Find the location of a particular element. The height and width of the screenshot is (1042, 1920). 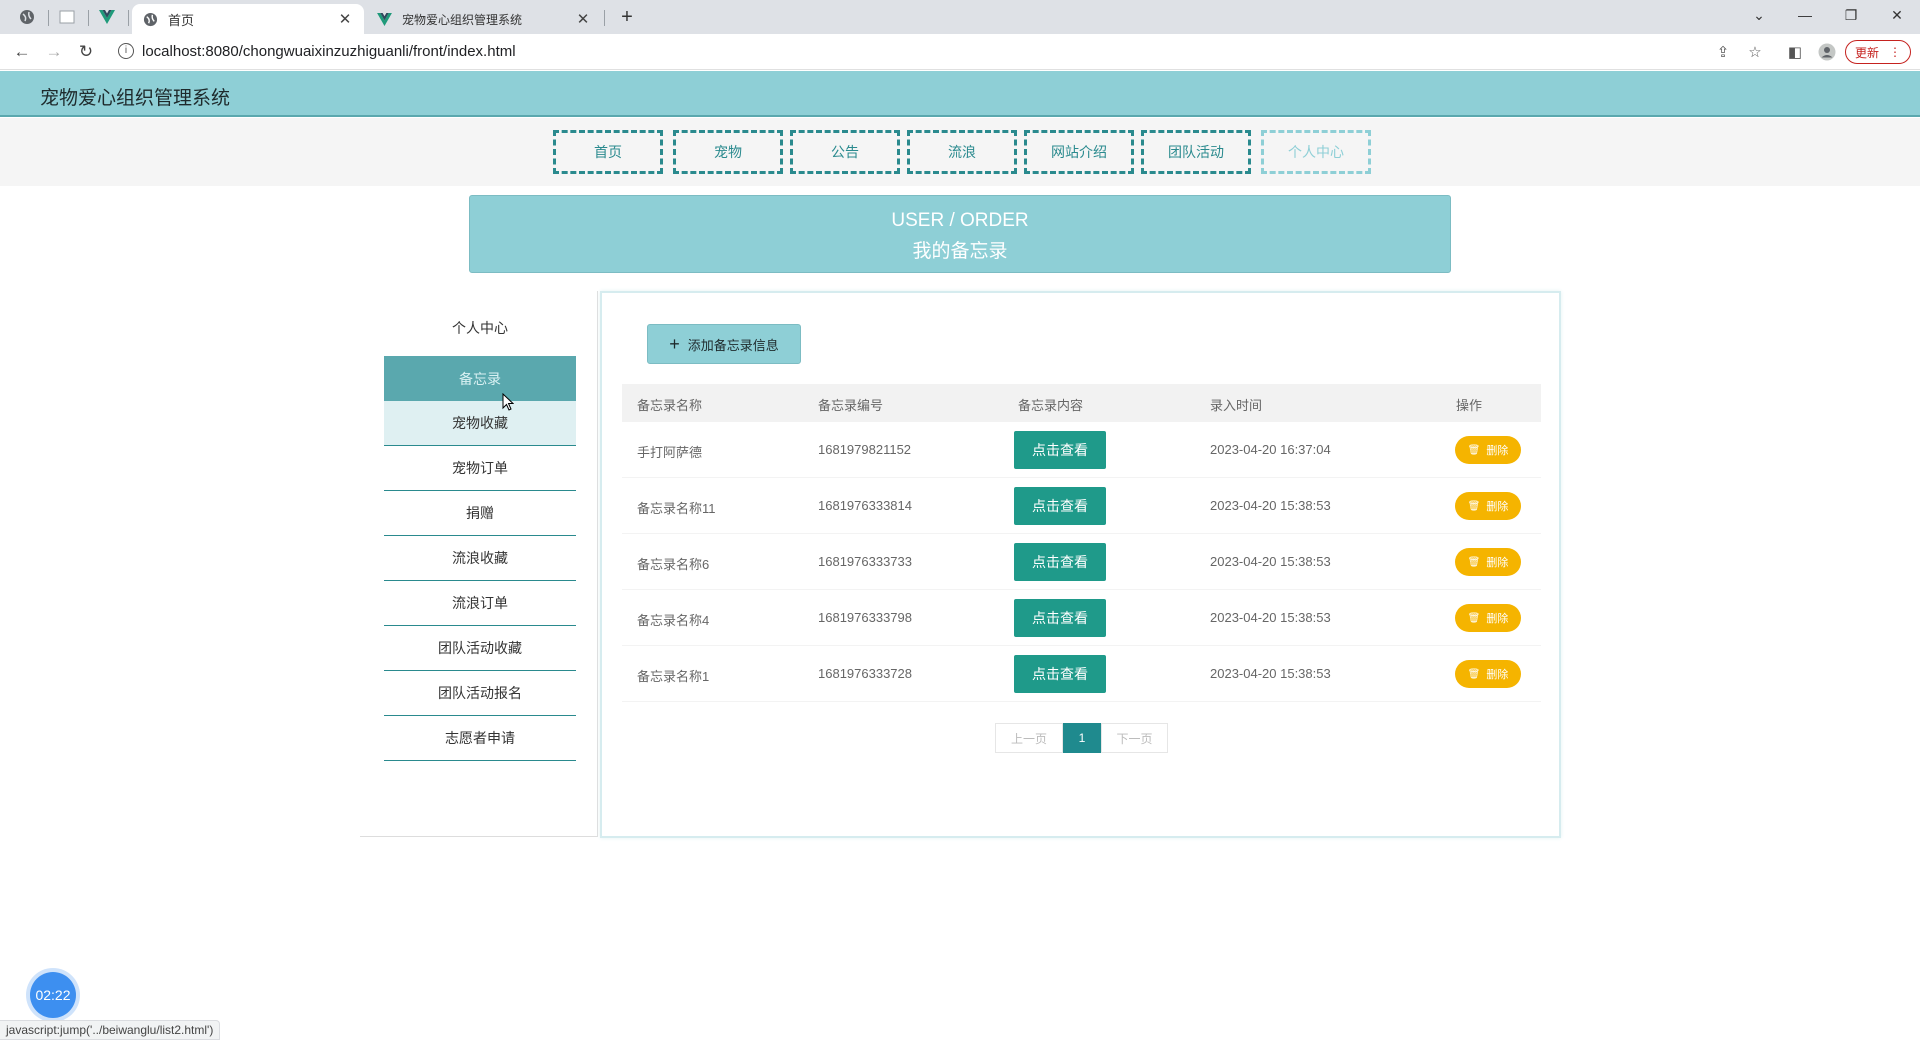

tab-search-icon: ⌄ is located at coordinates (1759, 15).